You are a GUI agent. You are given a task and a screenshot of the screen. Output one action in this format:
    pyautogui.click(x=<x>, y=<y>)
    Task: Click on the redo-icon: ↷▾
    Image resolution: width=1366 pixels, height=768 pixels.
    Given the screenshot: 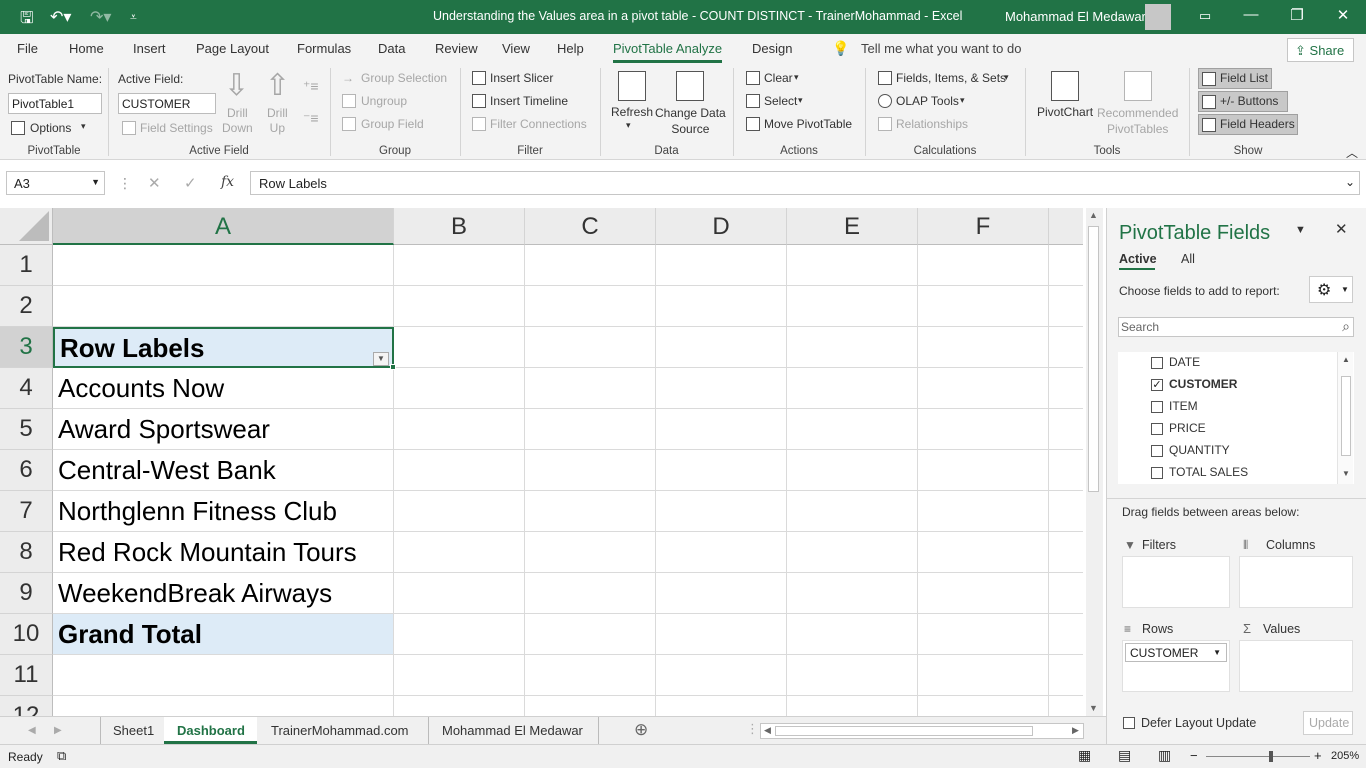 What is the action you would take?
    pyautogui.click(x=100, y=17)
    